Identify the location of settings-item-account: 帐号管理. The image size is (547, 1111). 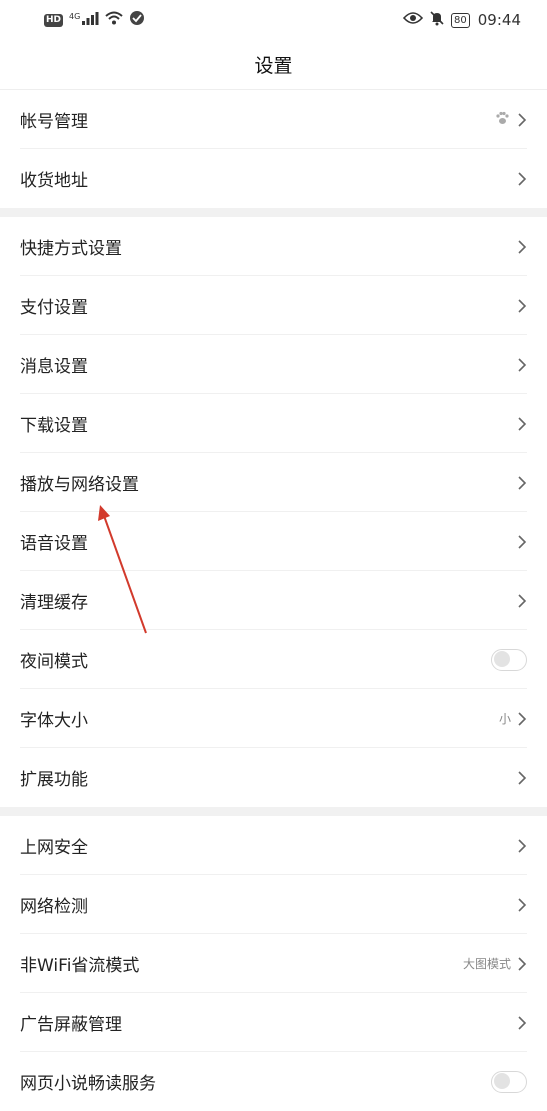
(273, 119).